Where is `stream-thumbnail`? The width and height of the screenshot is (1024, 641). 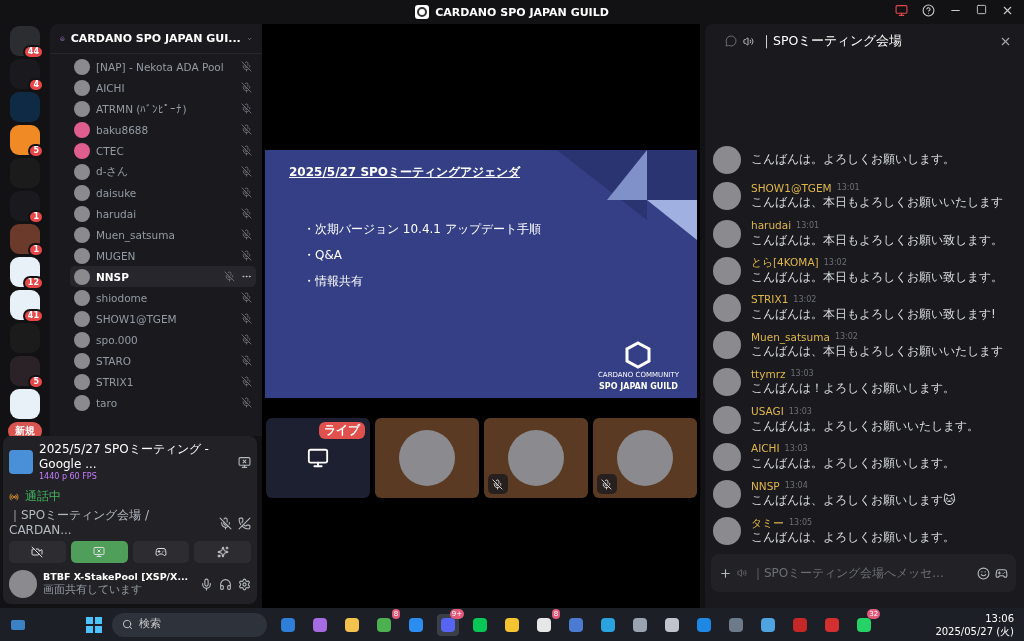 stream-thumbnail is located at coordinates (21, 462).